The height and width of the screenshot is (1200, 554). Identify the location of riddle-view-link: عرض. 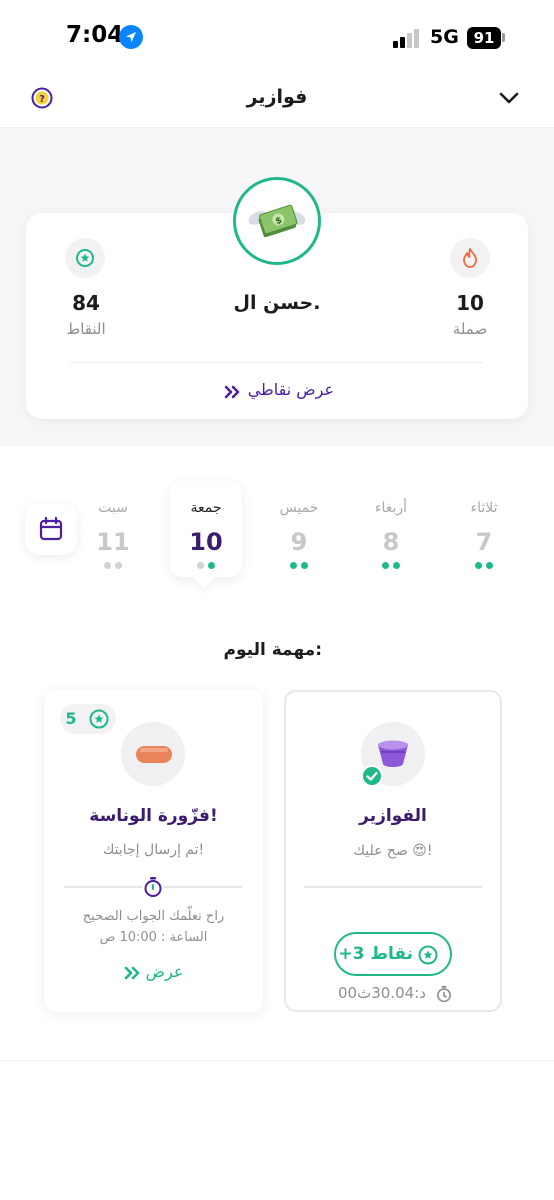
(153, 971).